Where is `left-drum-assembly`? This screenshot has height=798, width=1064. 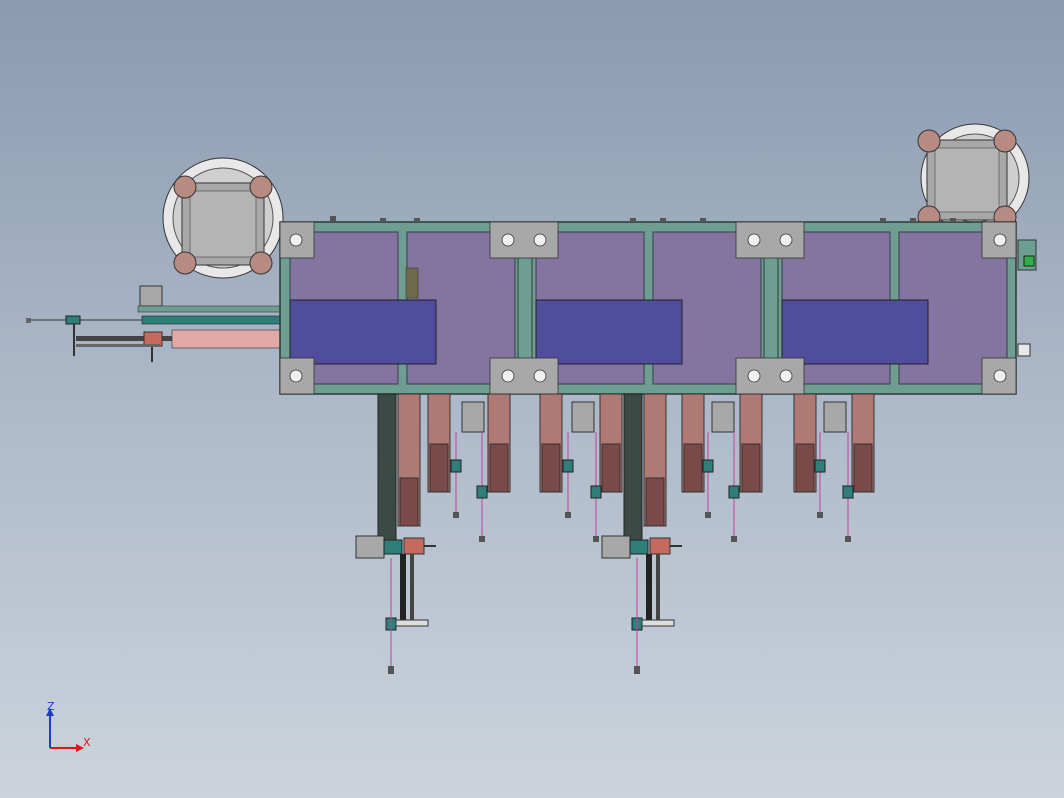 left-drum-assembly is located at coordinates (223, 218).